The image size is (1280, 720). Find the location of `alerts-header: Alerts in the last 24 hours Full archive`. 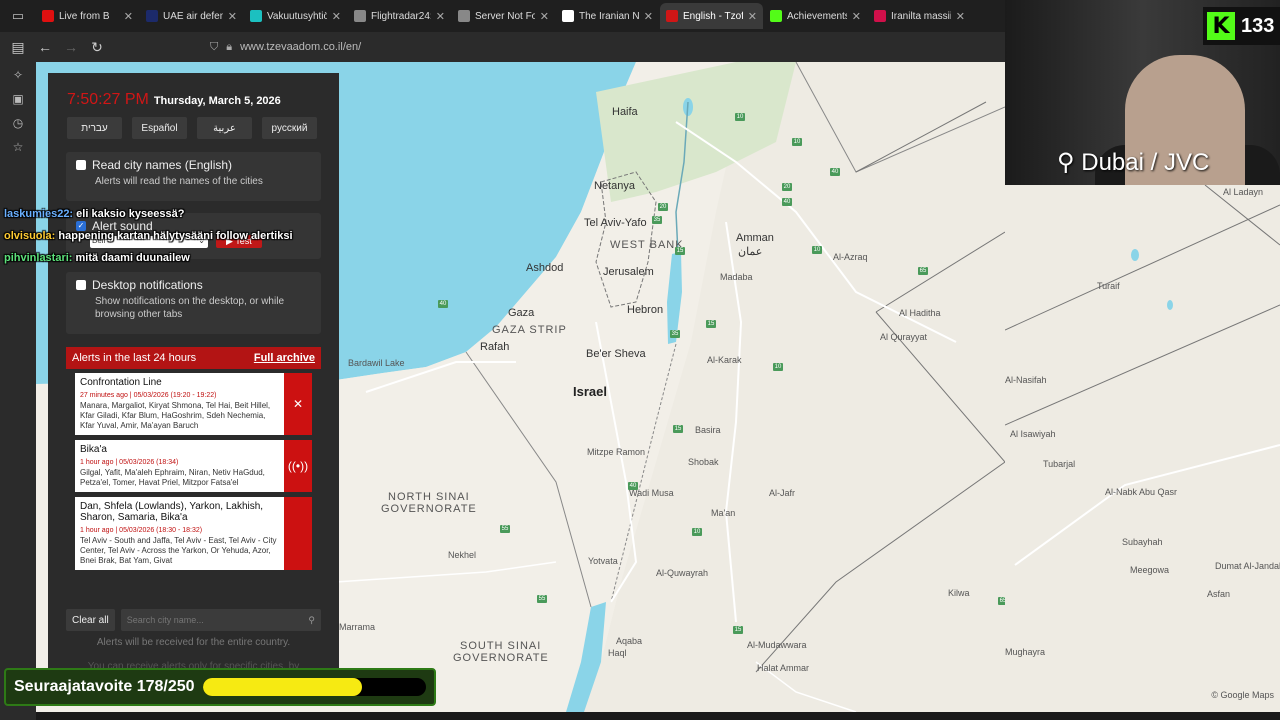

alerts-header: Alerts in the last 24 hours Full archive is located at coordinates (193, 358).